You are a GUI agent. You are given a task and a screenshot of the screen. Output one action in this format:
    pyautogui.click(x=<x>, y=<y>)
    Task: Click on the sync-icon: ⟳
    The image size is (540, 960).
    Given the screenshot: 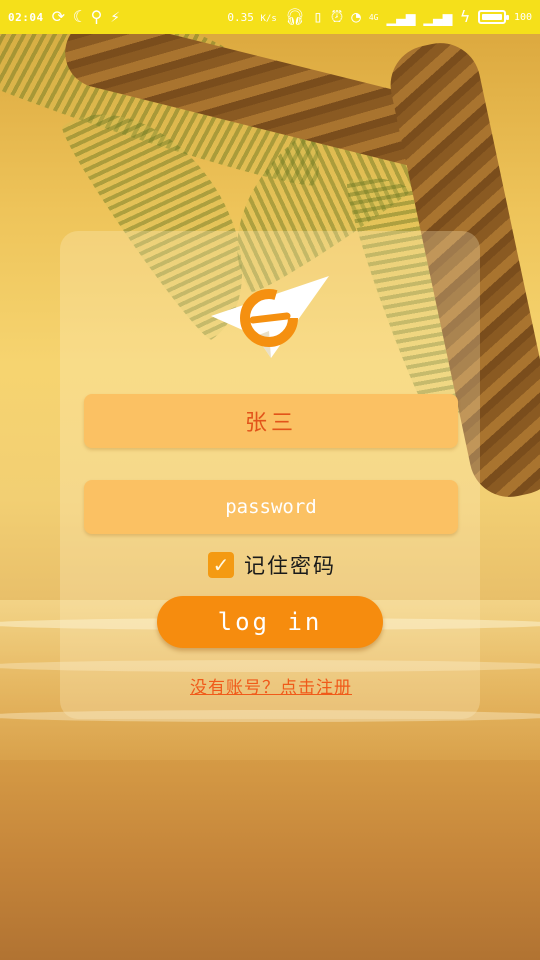 What is the action you would take?
    pyautogui.click(x=58, y=16)
    